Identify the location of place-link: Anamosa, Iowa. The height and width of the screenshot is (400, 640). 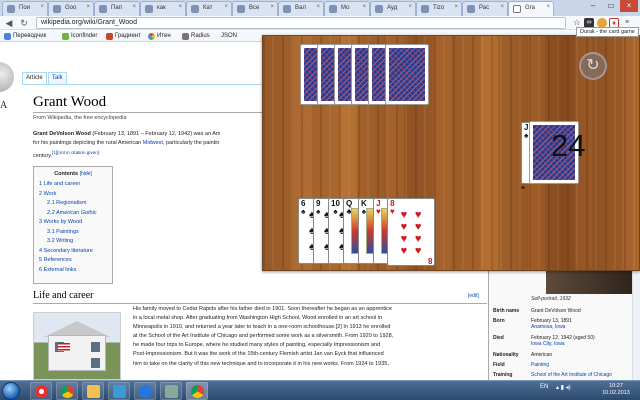
(583, 327).